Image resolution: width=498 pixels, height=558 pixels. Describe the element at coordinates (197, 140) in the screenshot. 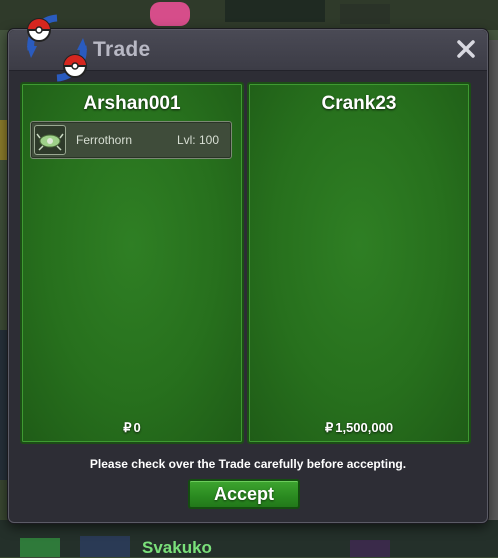

I see `item-level: Lvl: 100` at that location.